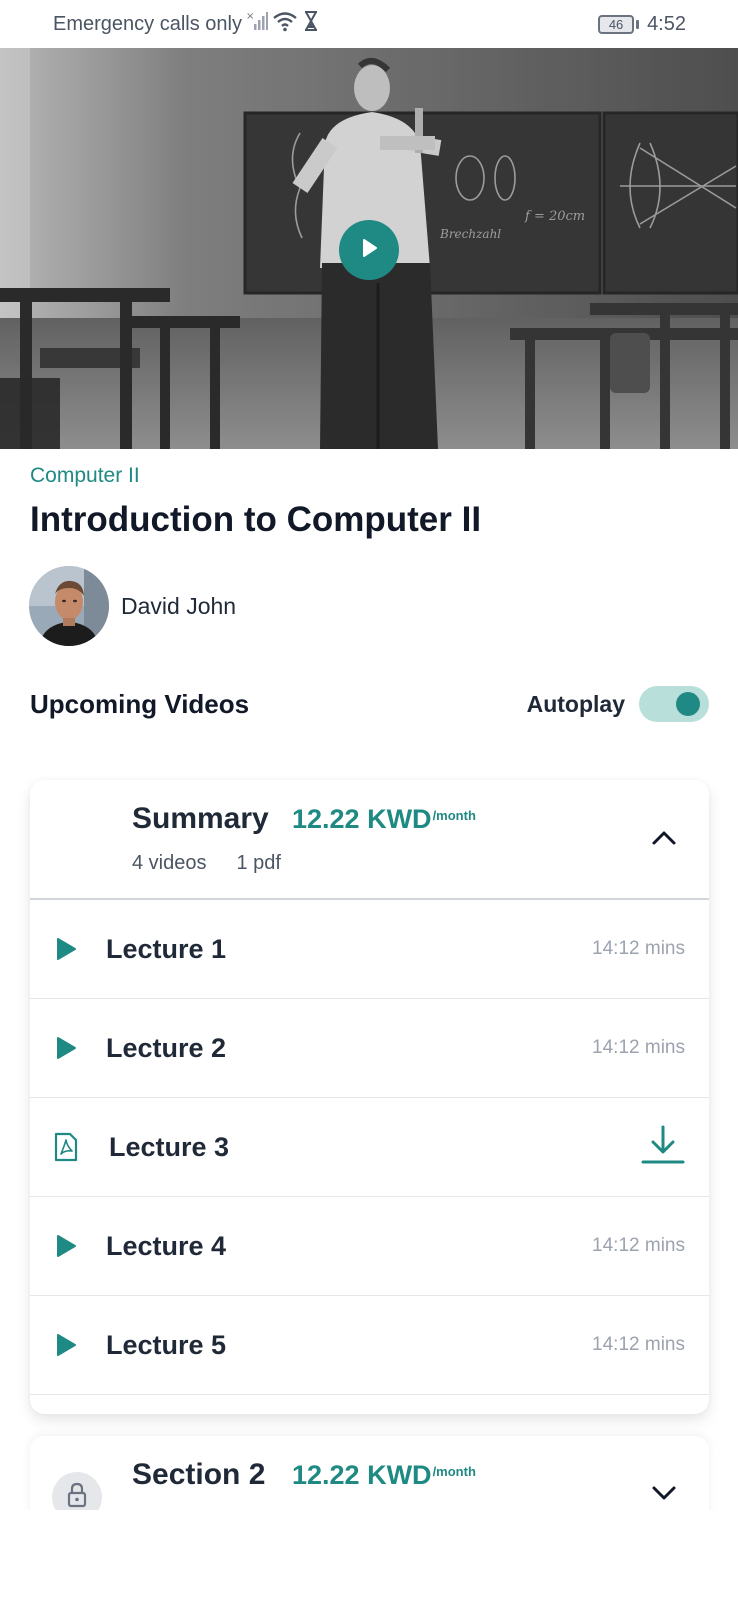  I want to click on download-icon, so click(663, 1147).